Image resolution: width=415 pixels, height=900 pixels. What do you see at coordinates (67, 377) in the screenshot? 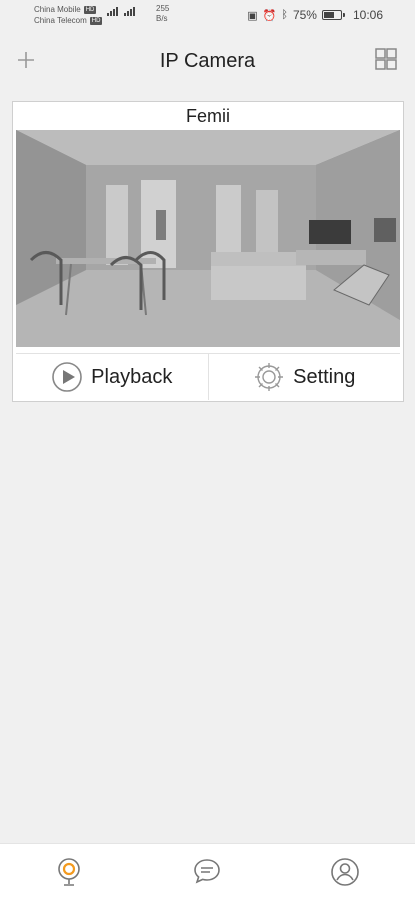
I see `playback-icon` at bounding box center [67, 377].